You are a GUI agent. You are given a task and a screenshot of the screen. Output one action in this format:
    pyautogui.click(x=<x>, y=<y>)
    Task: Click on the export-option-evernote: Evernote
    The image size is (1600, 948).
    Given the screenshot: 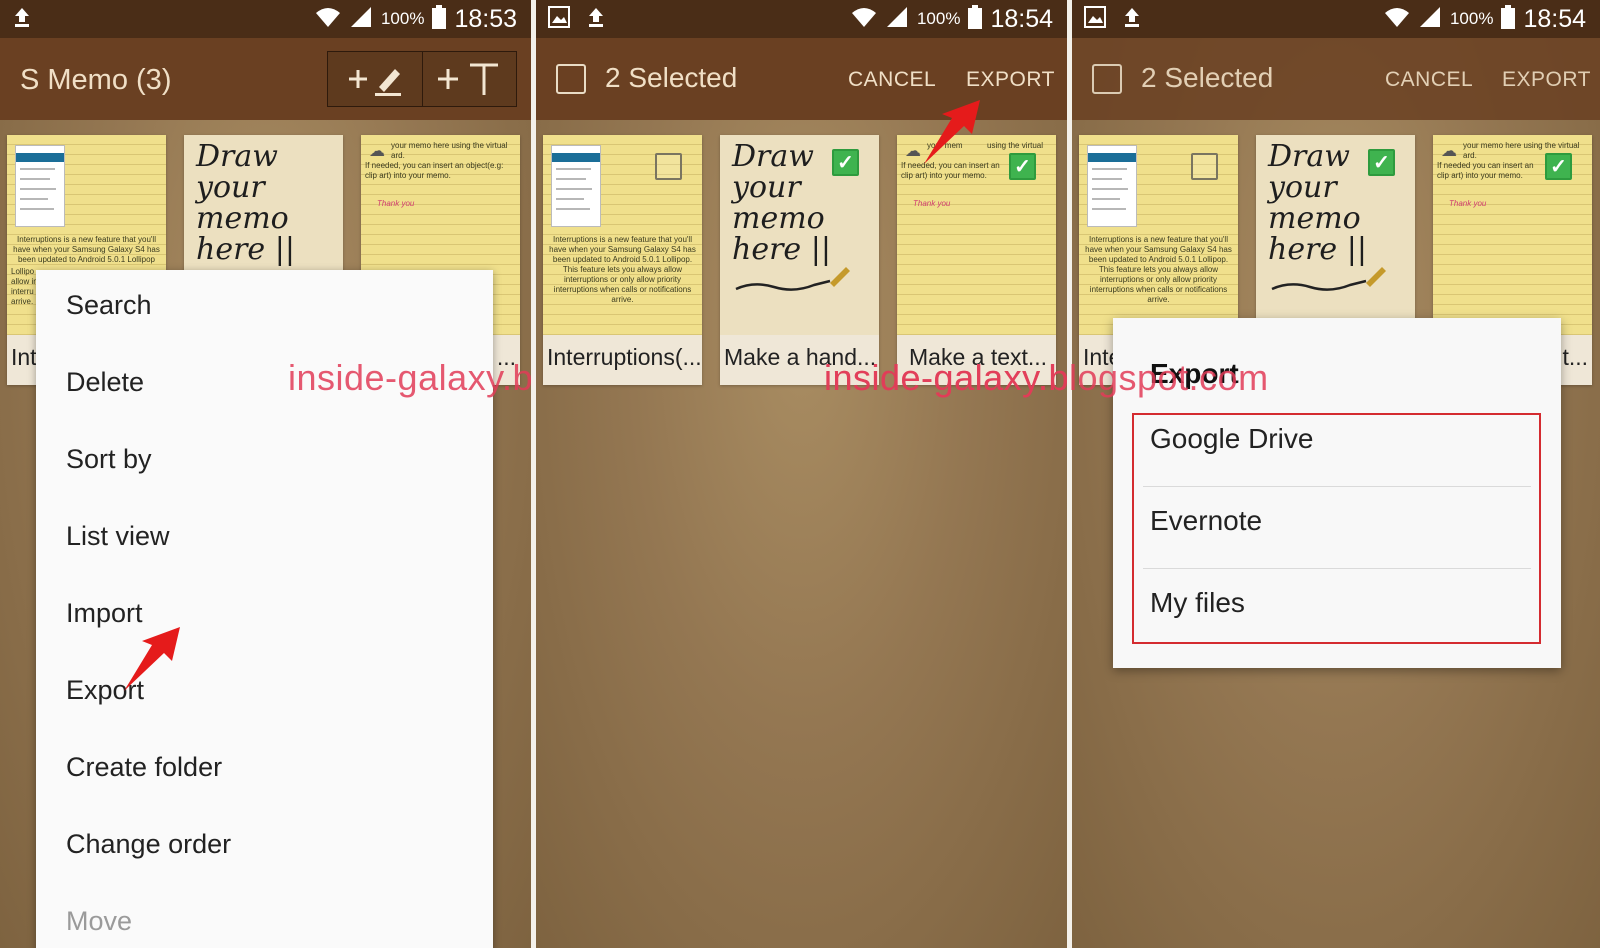 What is the action you would take?
    pyautogui.click(x=1206, y=521)
    